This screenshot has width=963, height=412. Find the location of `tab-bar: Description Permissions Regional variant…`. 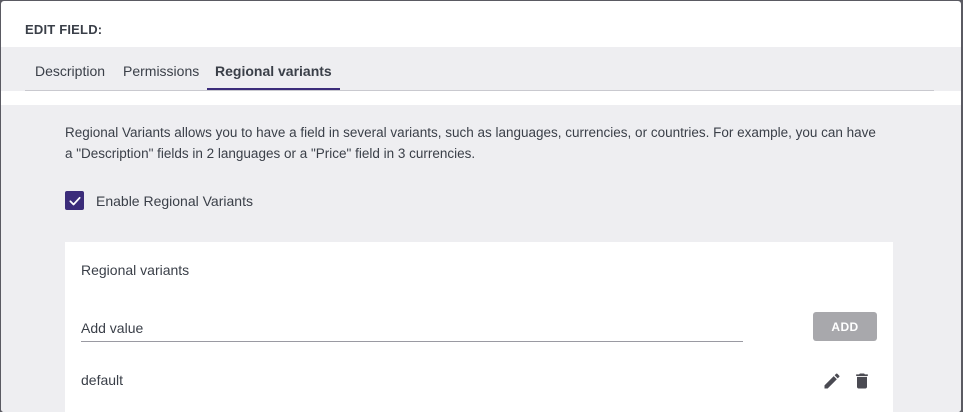

tab-bar: Description Permissions Regional variant… is located at coordinates (481, 69).